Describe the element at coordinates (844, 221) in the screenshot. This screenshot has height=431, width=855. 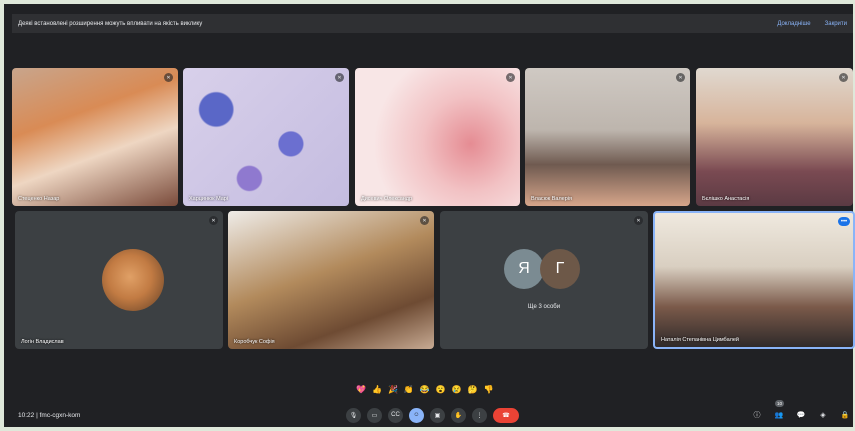
I see `more-options-icon: •••` at that location.